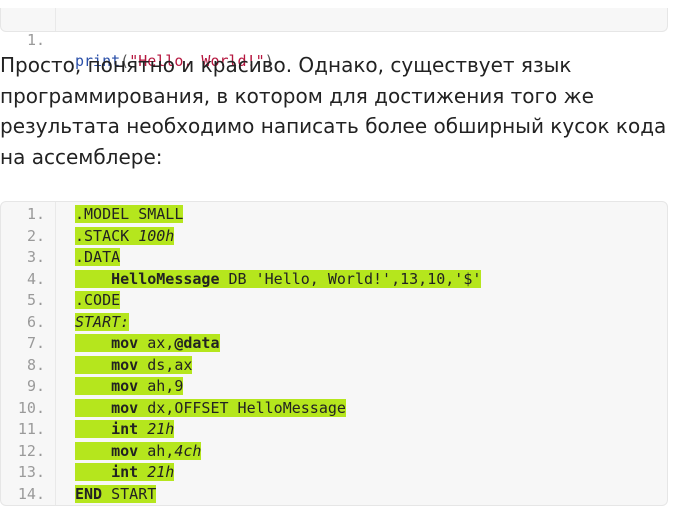 The height and width of the screenshot is (513, 675). I want to click on code-highlight: END START, so click(116, 493).